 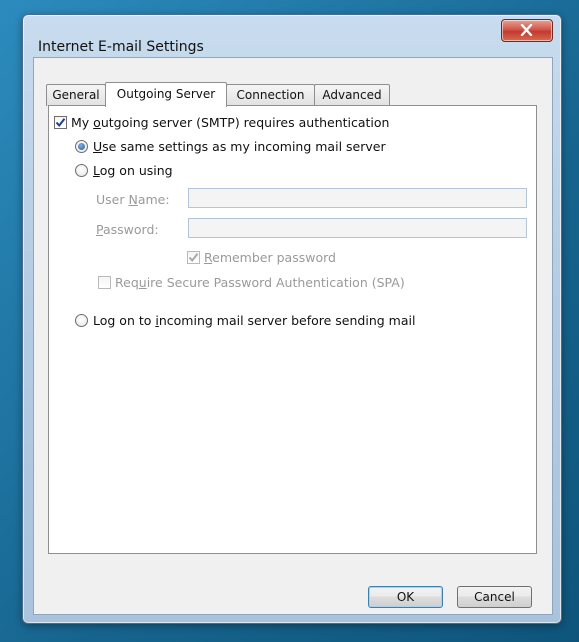 I want to click on log-on-using-radio, so click(x=81, y=170).